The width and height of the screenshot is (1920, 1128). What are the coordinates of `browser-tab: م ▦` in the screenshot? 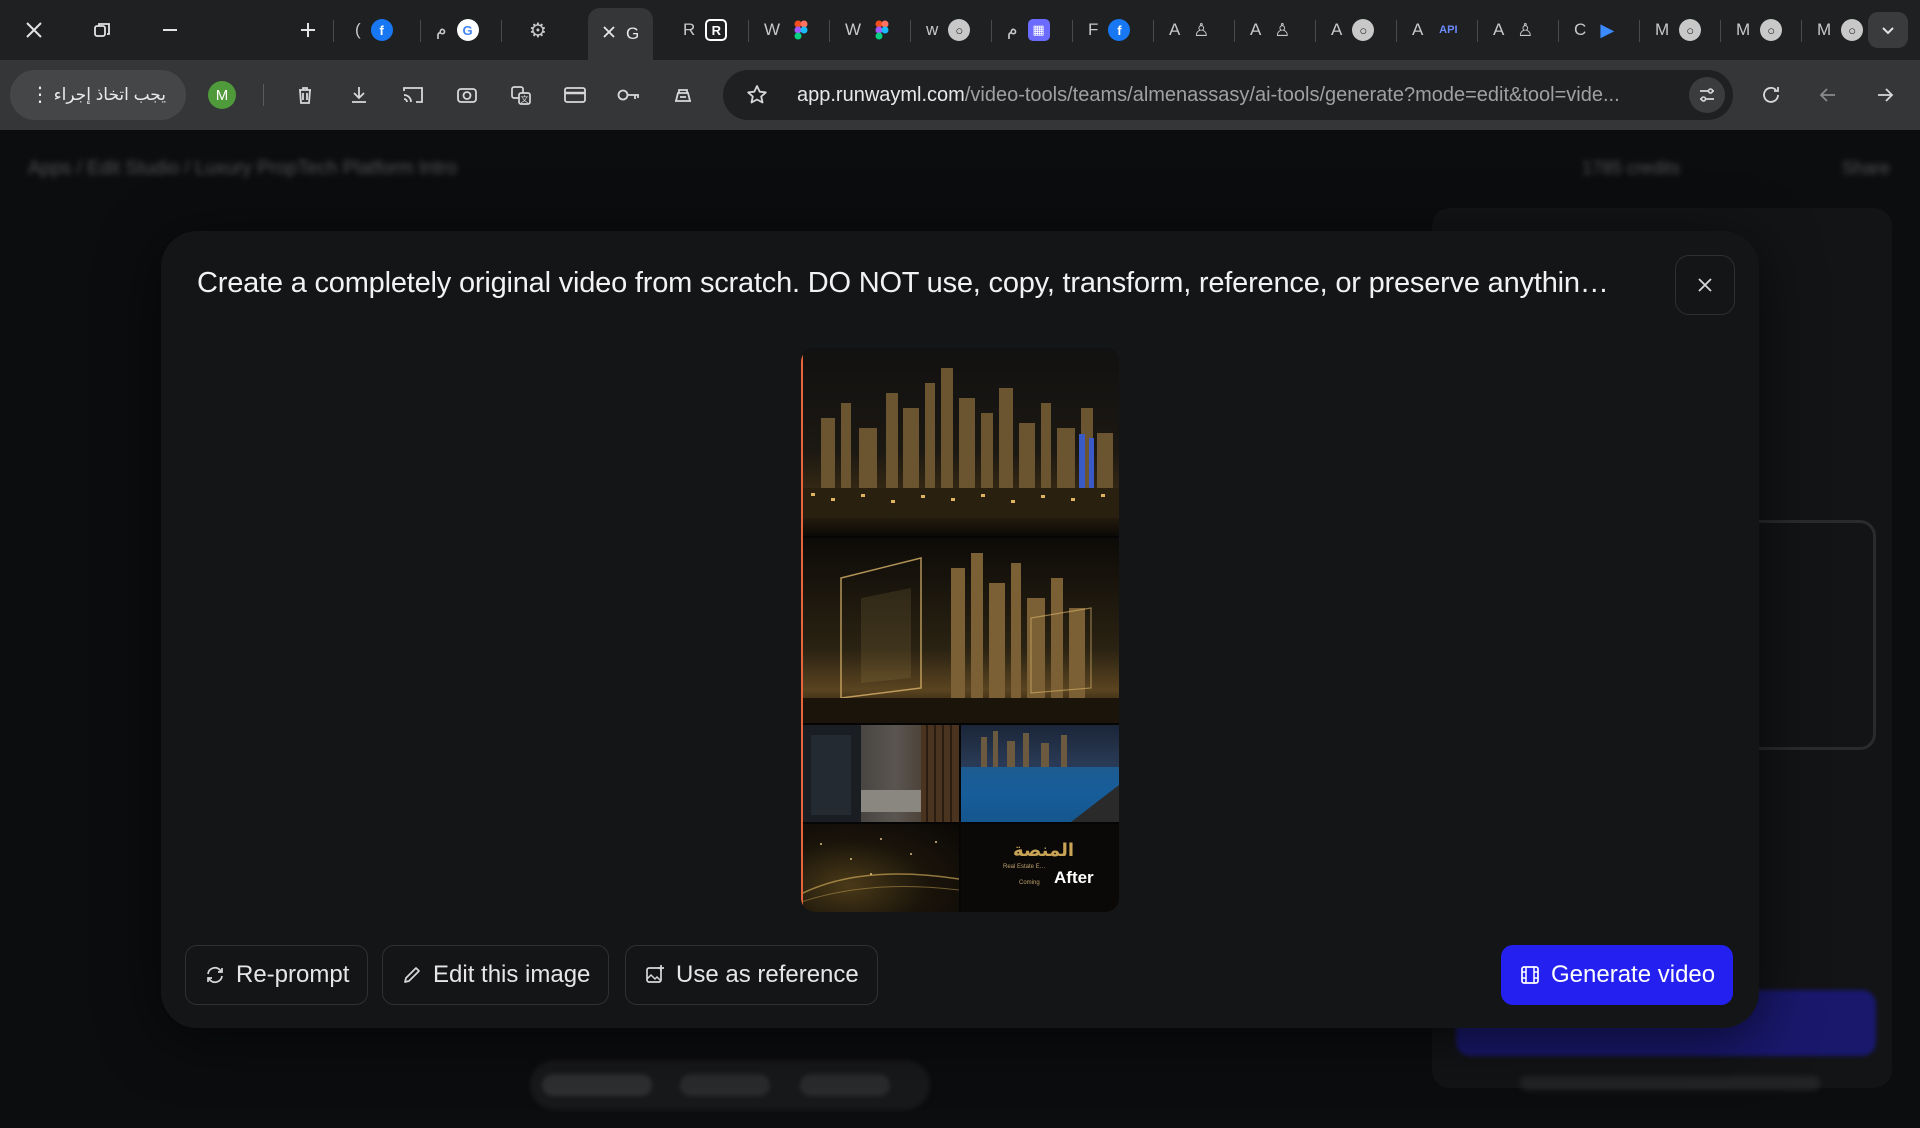 It's located at (1028, 30).